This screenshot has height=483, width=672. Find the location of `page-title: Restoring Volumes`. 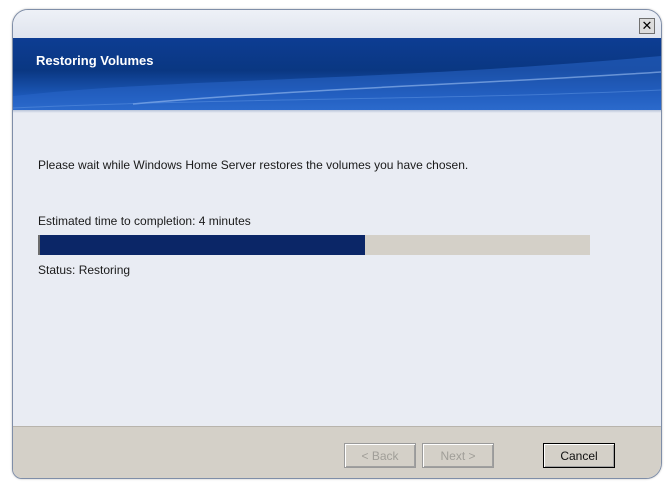

page-title: Restoring Volumes is located at coordinates (95, 60).